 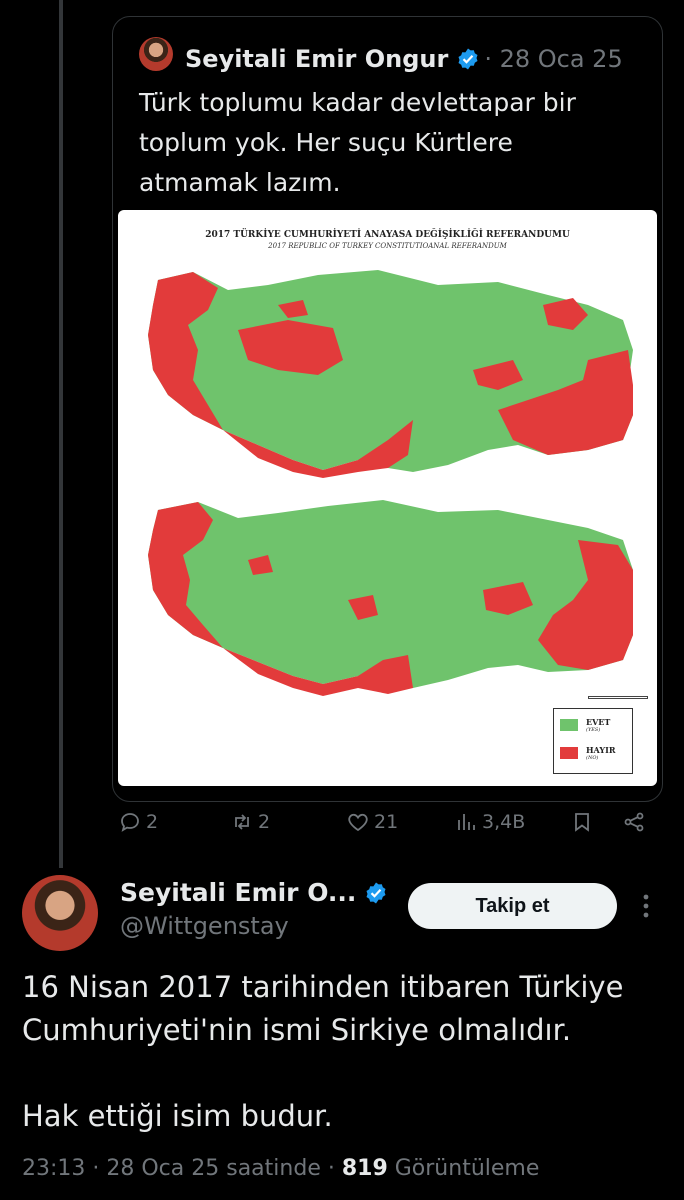 I want to click on main-author-avatar, so click(x=60, y=913).